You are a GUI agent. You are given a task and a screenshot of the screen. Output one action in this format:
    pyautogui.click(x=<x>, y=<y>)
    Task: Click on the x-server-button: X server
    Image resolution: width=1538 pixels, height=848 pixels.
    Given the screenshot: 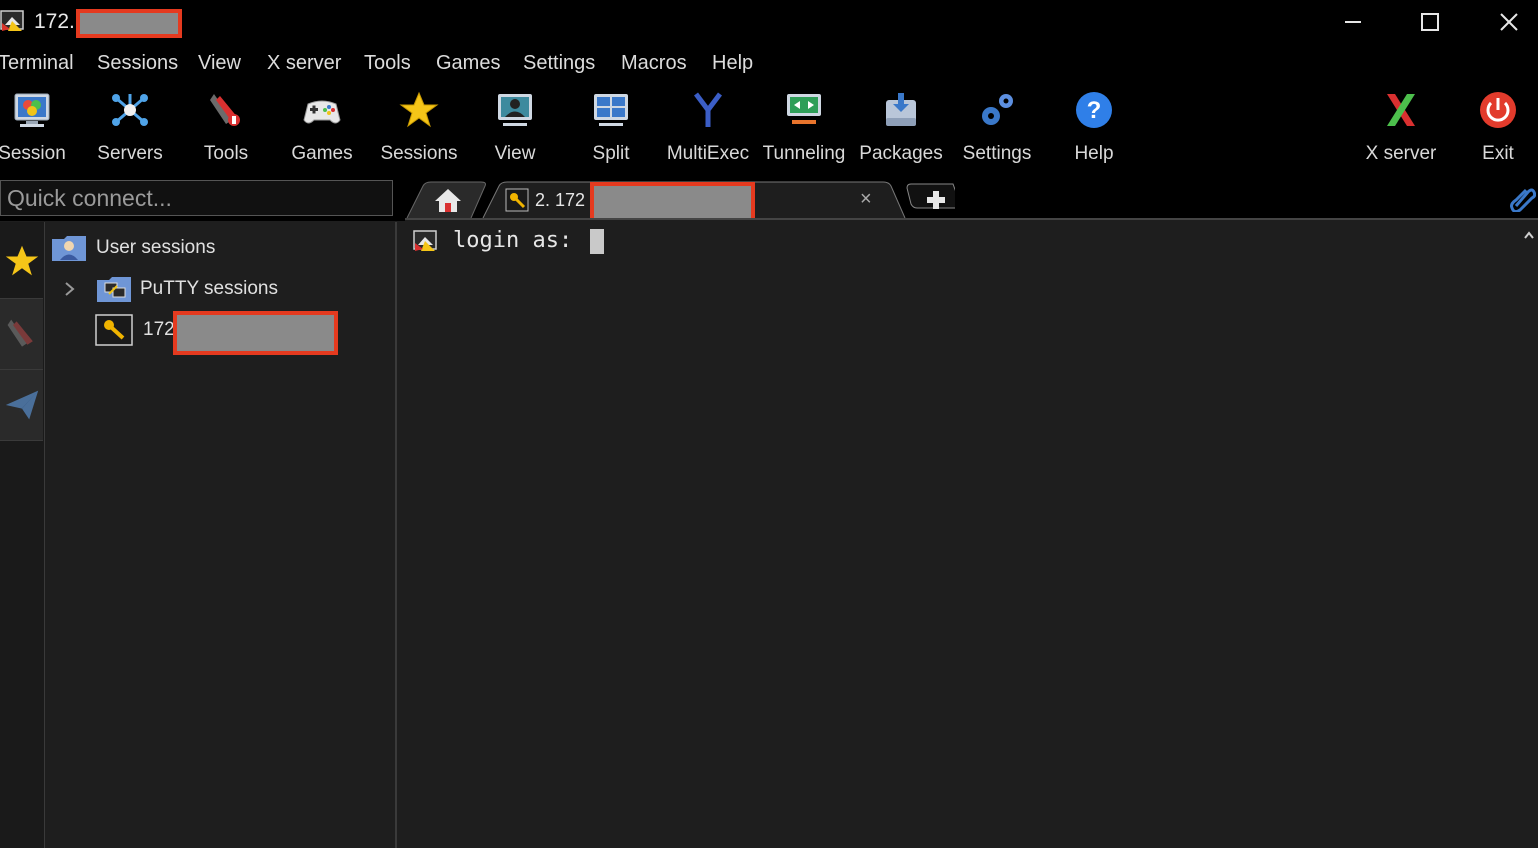 What is the action you would take?
    pyautogui.click(x=1401, y=129)
    